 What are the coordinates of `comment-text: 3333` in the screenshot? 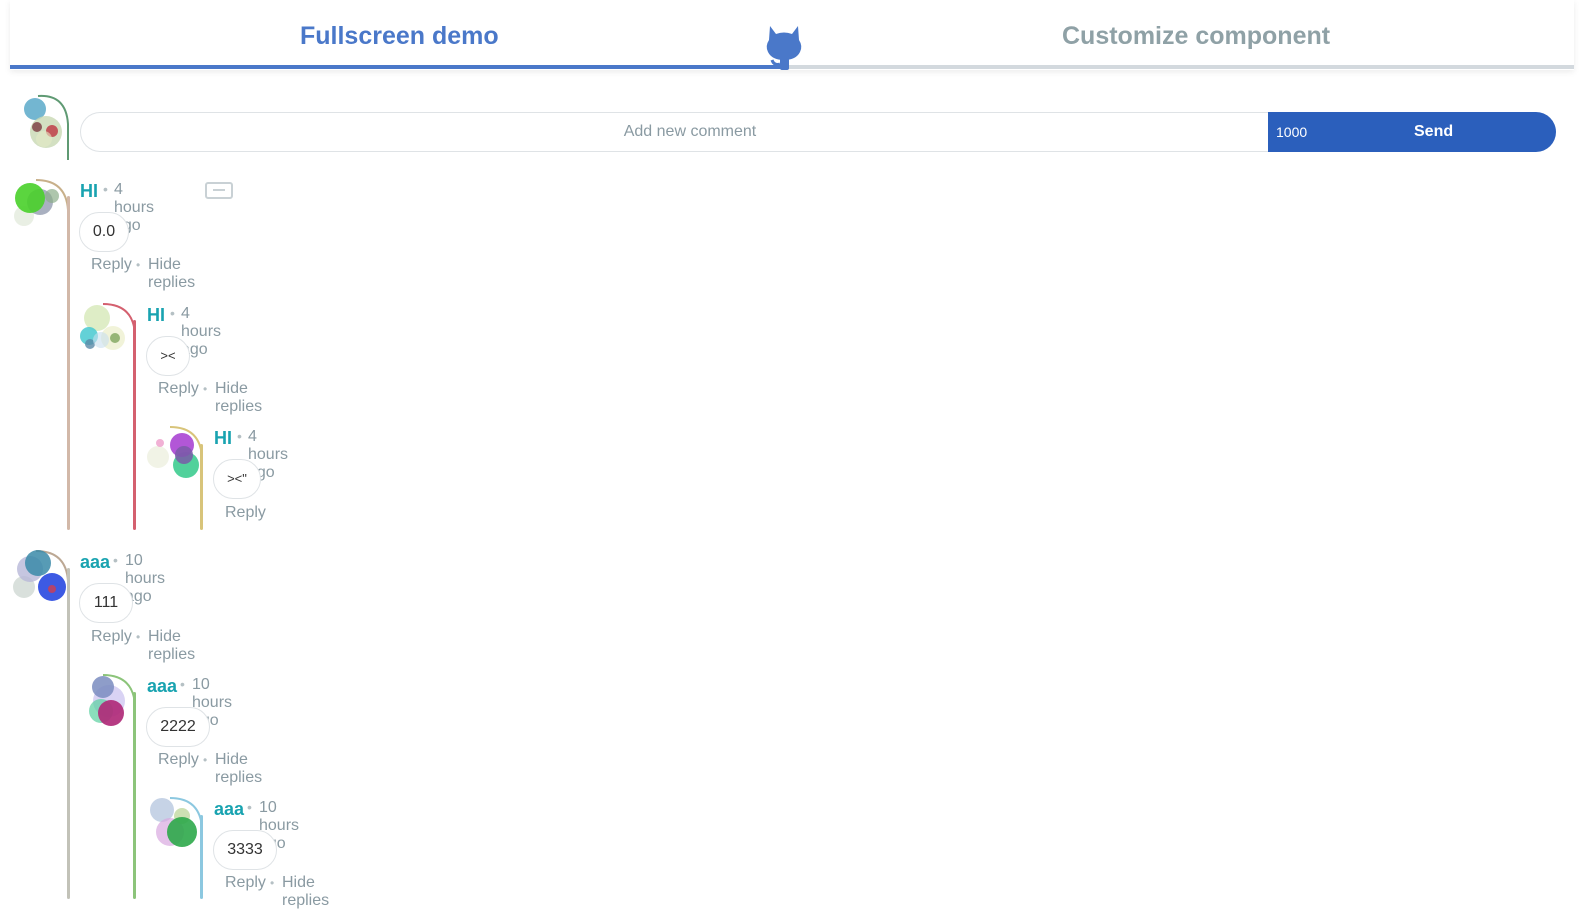 It's located at (245, 850).